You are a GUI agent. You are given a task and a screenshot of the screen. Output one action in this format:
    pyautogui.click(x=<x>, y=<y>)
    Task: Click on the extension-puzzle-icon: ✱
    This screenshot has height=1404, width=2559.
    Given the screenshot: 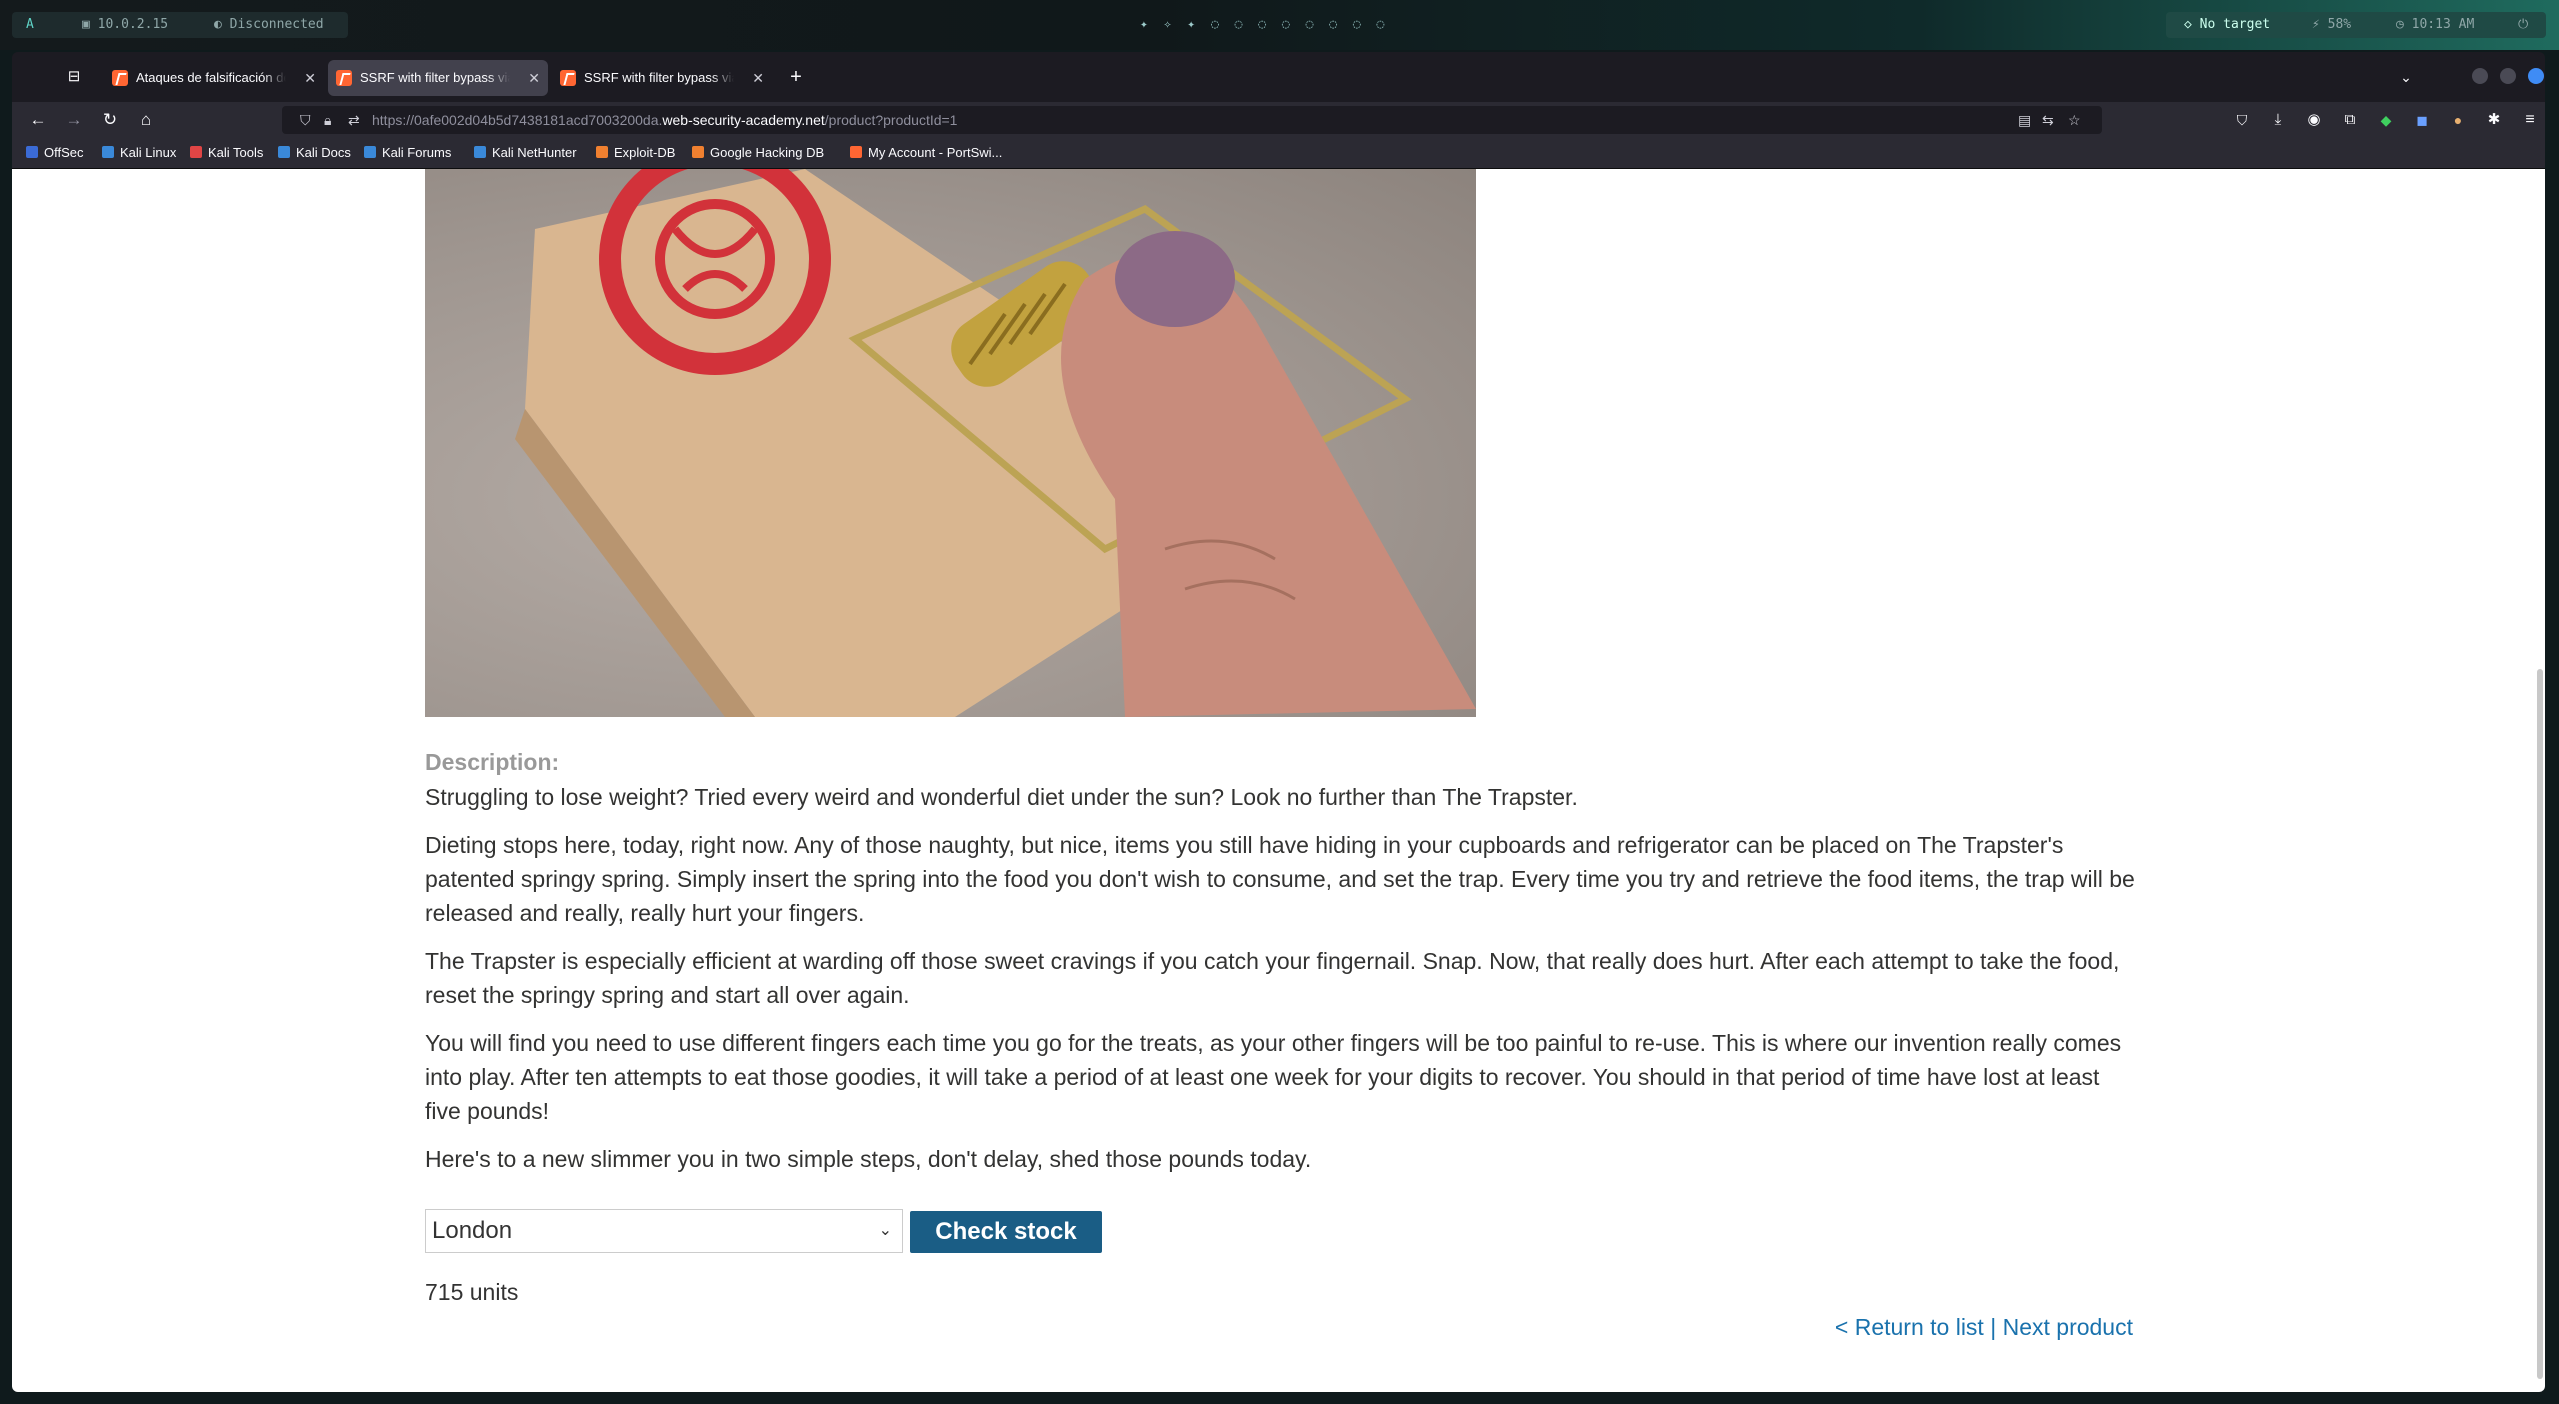 What is the action you would take?
    pyautogui.click(x=2494, y=120)
    